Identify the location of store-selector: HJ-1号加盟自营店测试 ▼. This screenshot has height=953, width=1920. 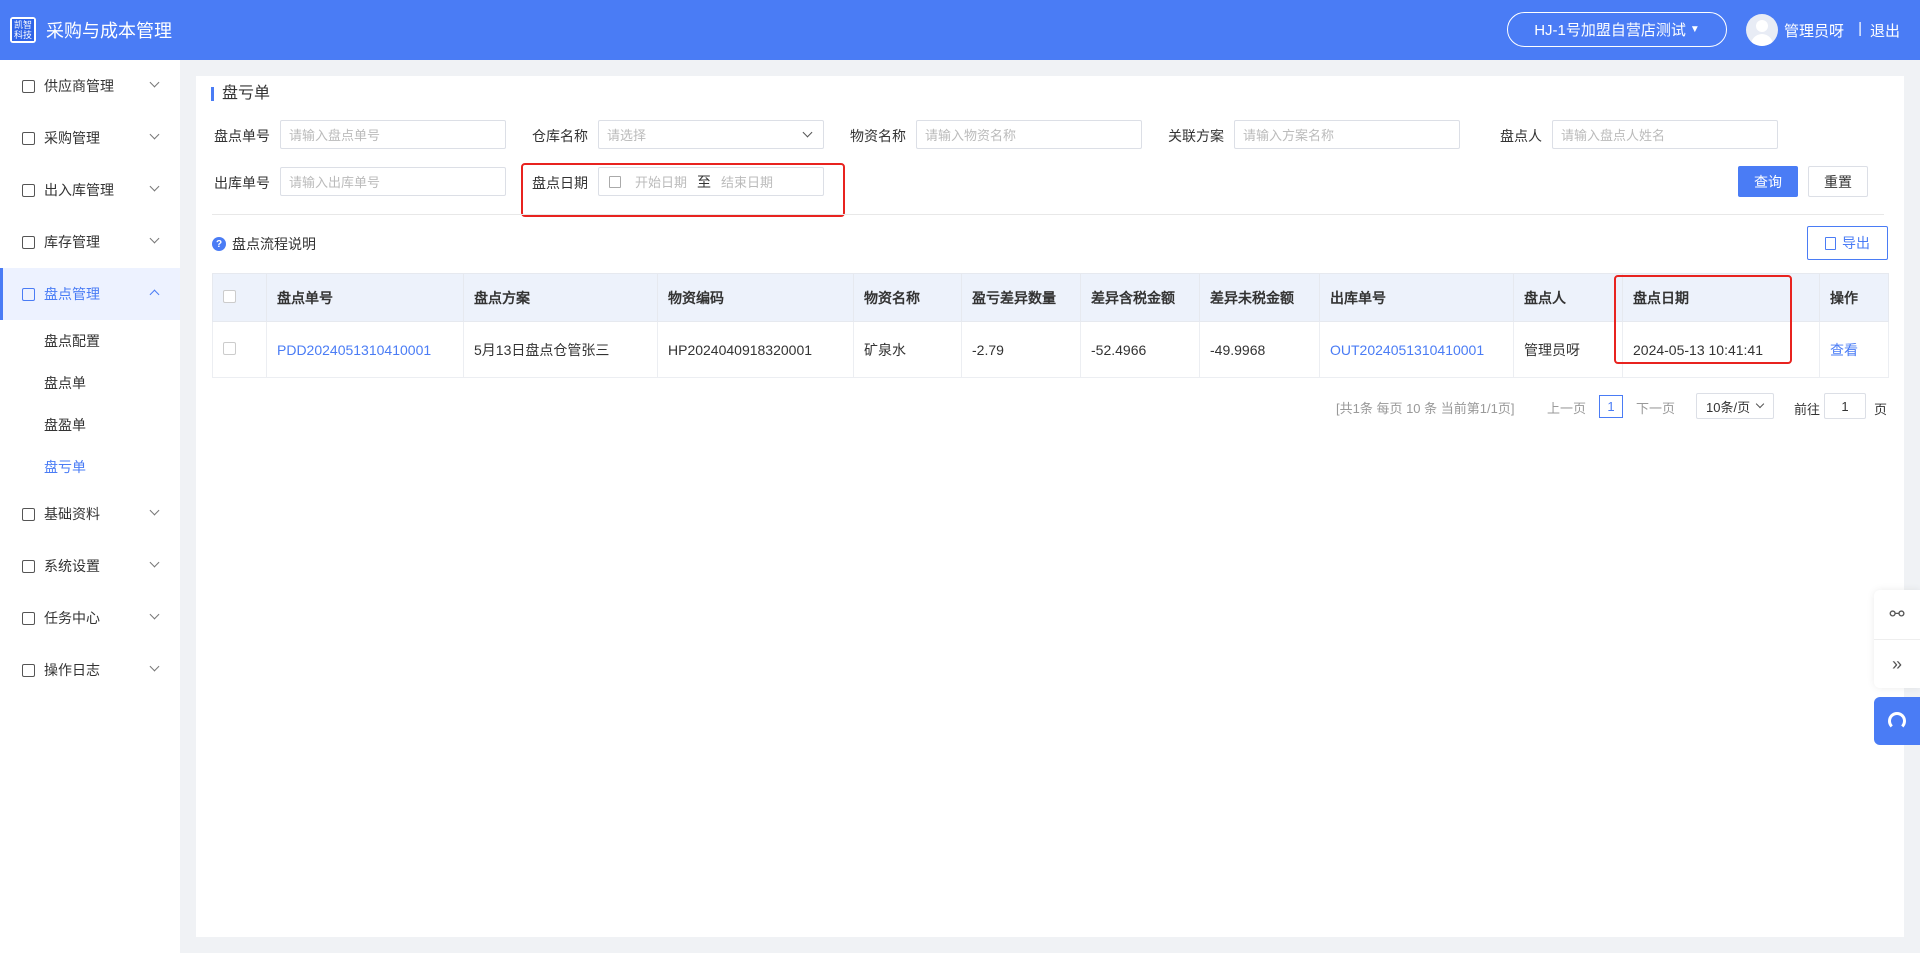
(1617, 29).